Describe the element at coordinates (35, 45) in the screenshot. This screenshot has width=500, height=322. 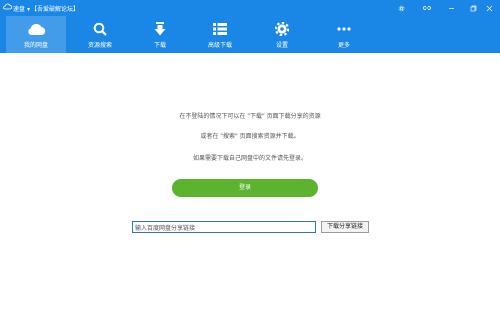
I see `tab-label: 我的网盘` at that location.